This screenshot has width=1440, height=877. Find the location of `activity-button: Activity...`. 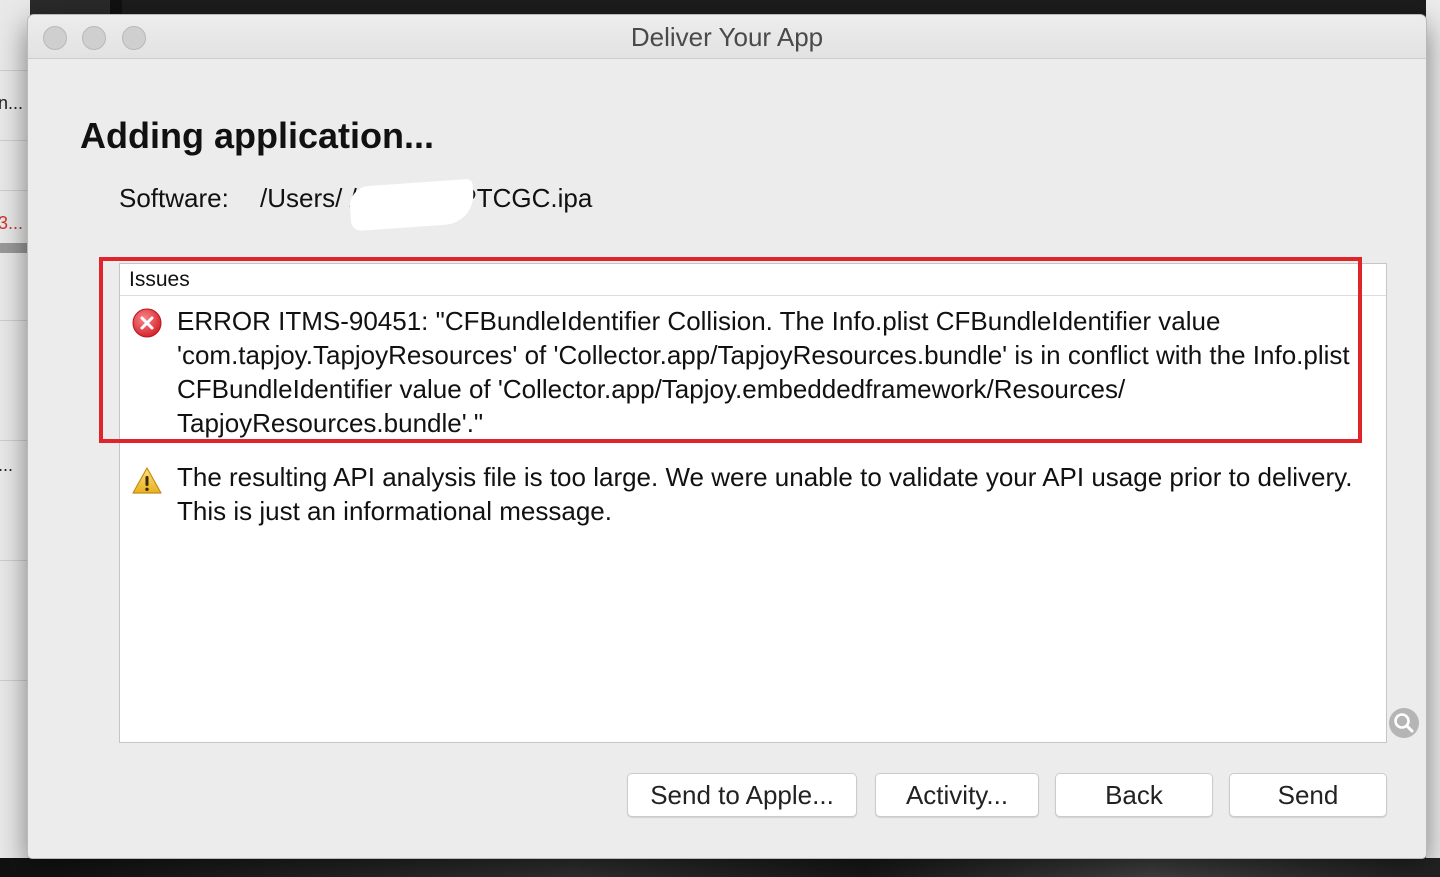

activity-button: Activity... is located at coordinates (957, 795).